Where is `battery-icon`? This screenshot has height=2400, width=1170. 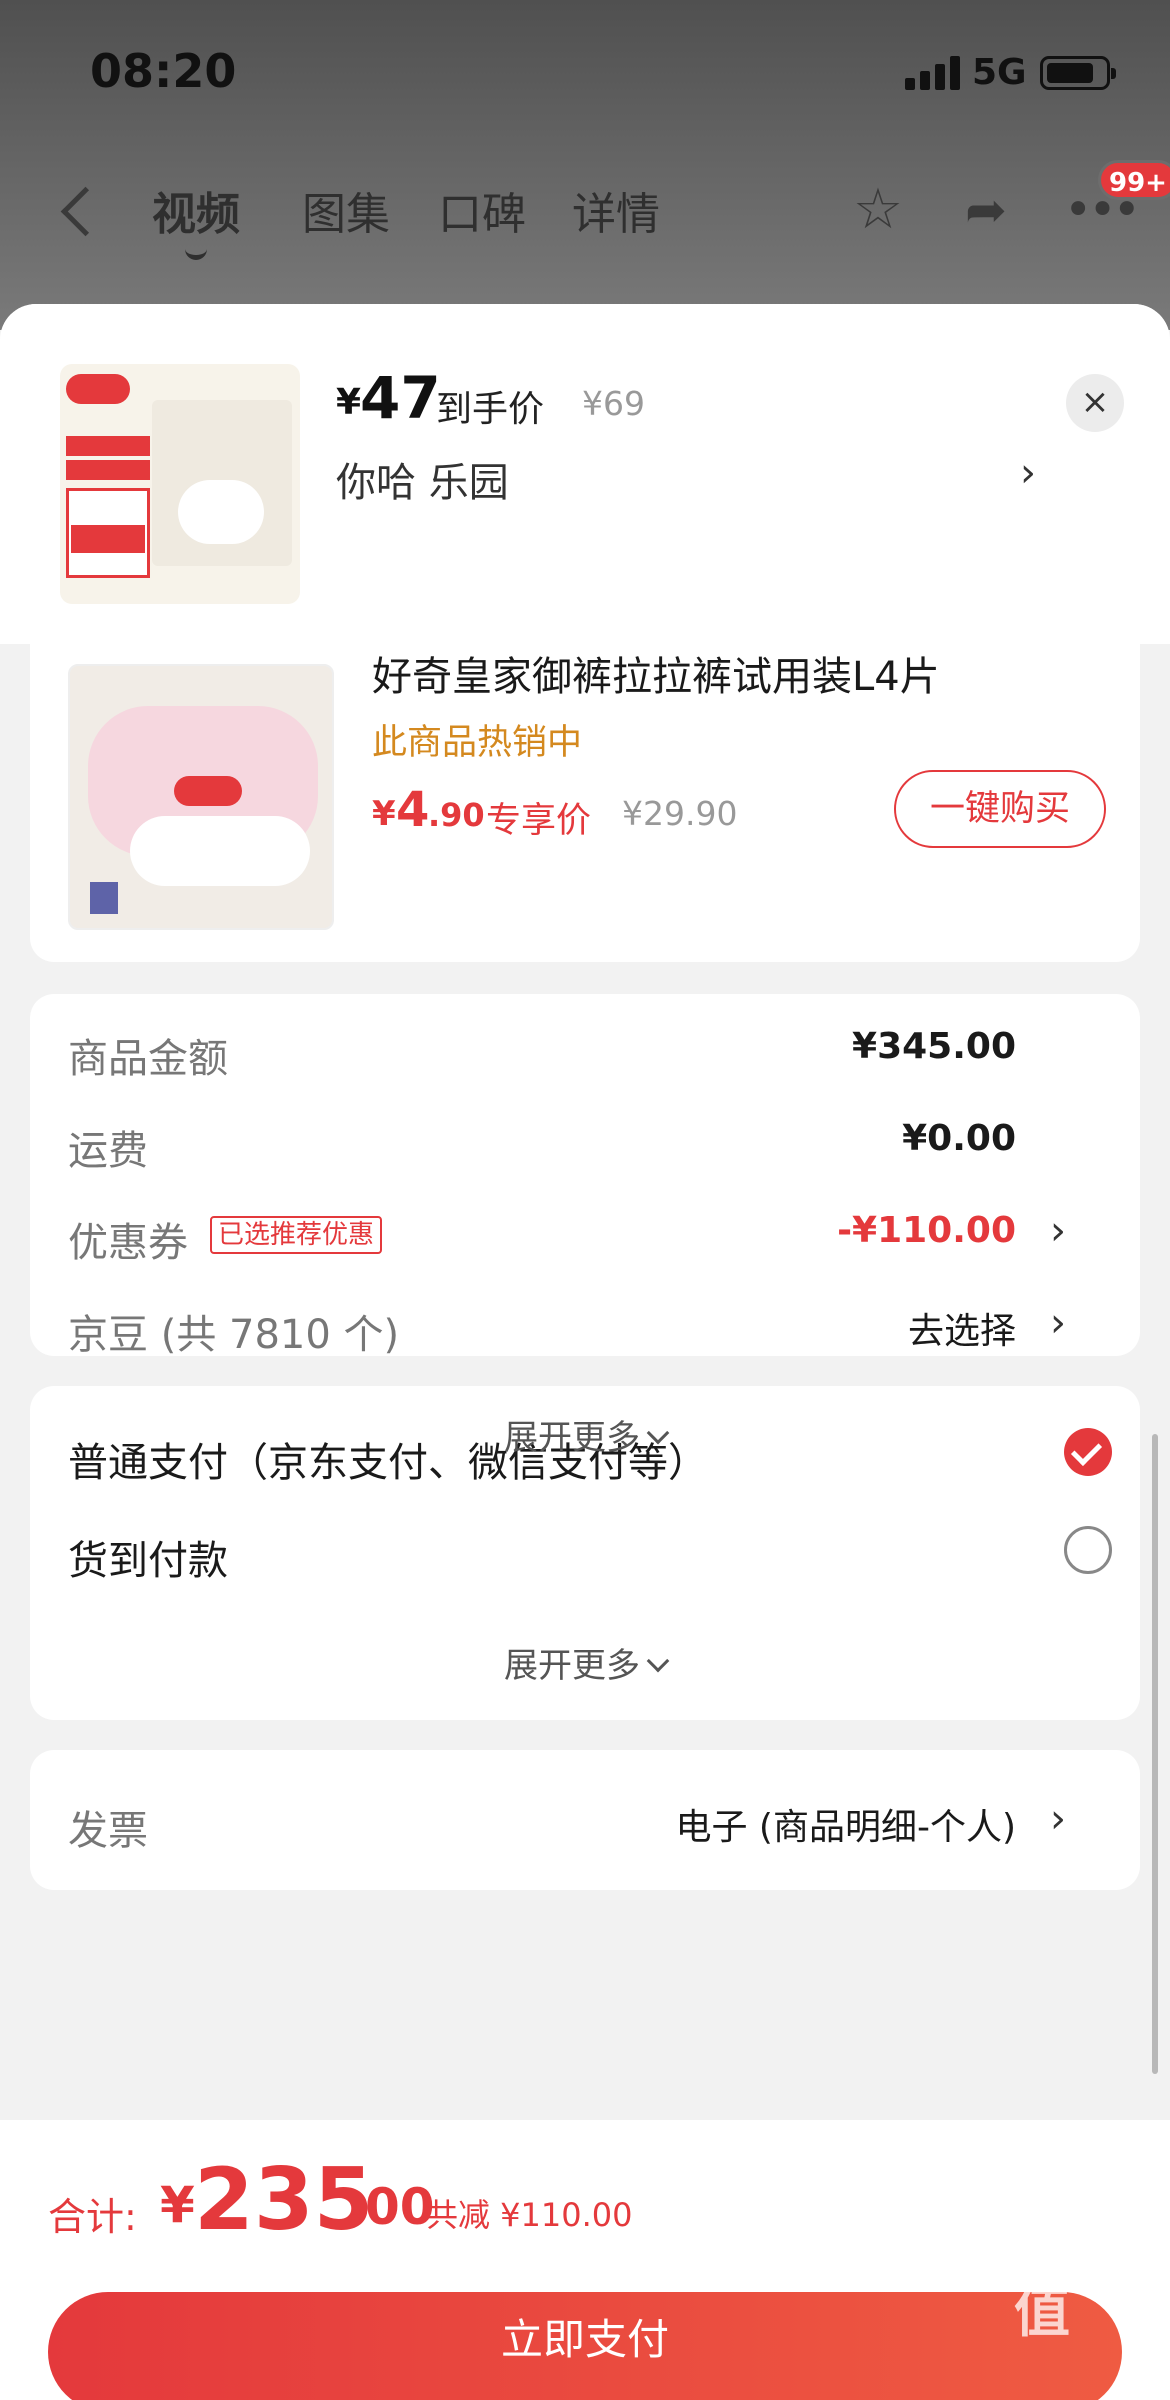
battery-icon is located at coordinates (1078, 73).